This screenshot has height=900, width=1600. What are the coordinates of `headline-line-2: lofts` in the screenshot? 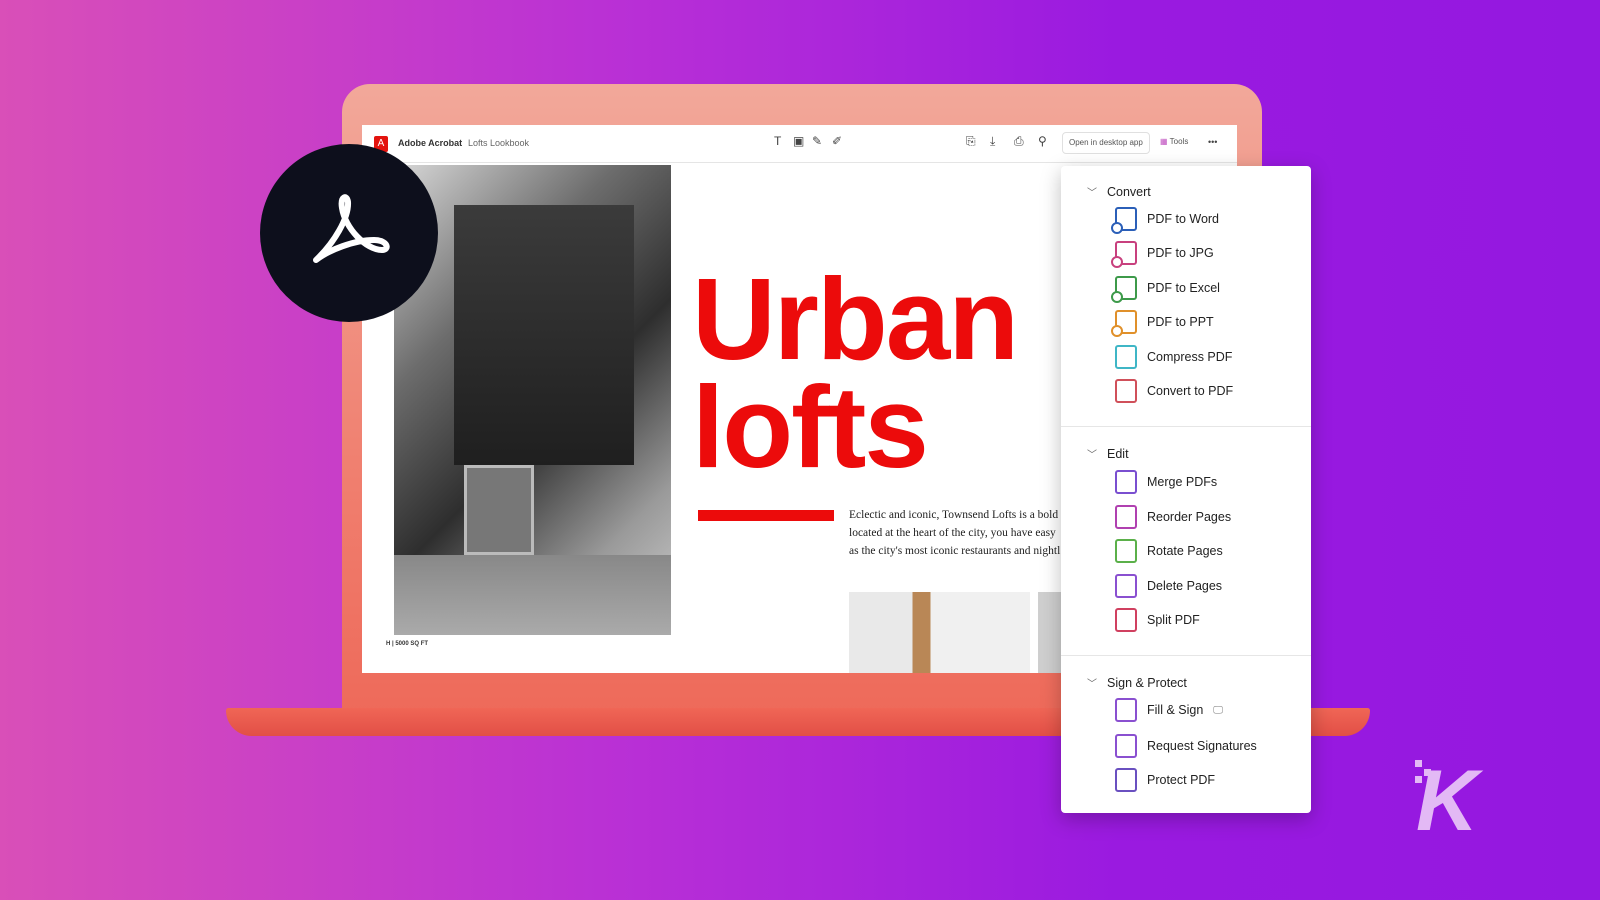 It's located at (810, 427).